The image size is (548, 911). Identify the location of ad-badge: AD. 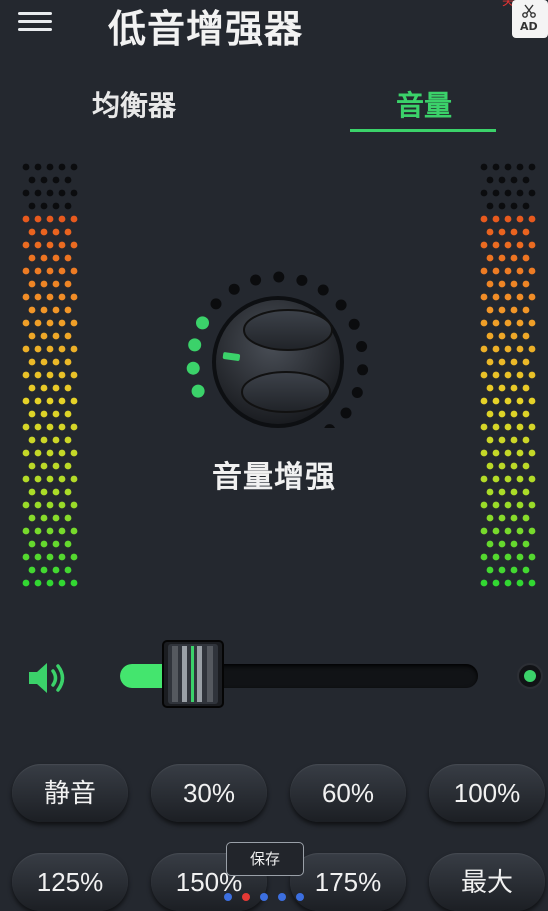
(530, 19).